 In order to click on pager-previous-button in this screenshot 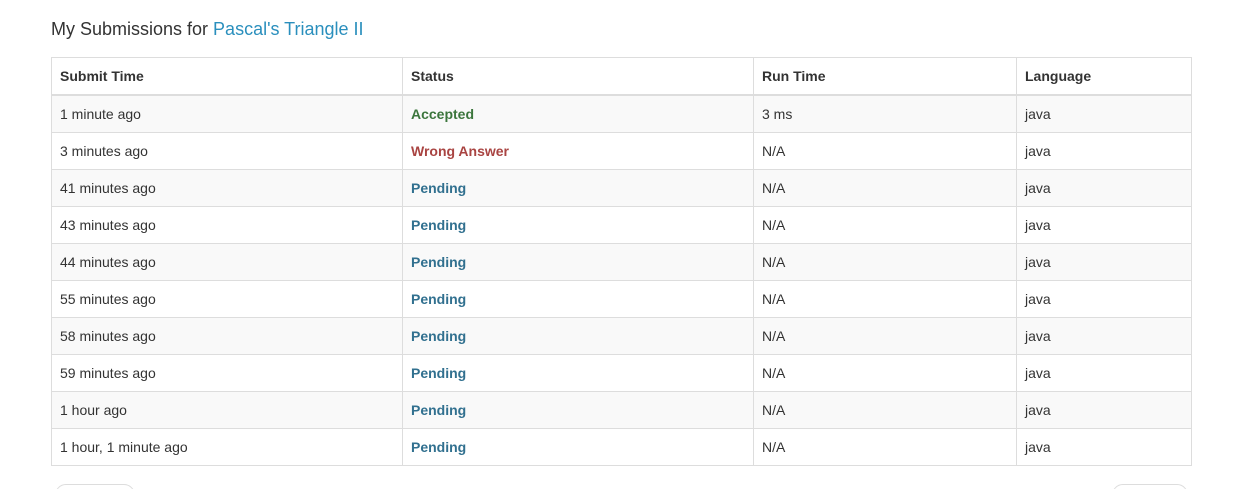, I will do `click(95, 486)`.